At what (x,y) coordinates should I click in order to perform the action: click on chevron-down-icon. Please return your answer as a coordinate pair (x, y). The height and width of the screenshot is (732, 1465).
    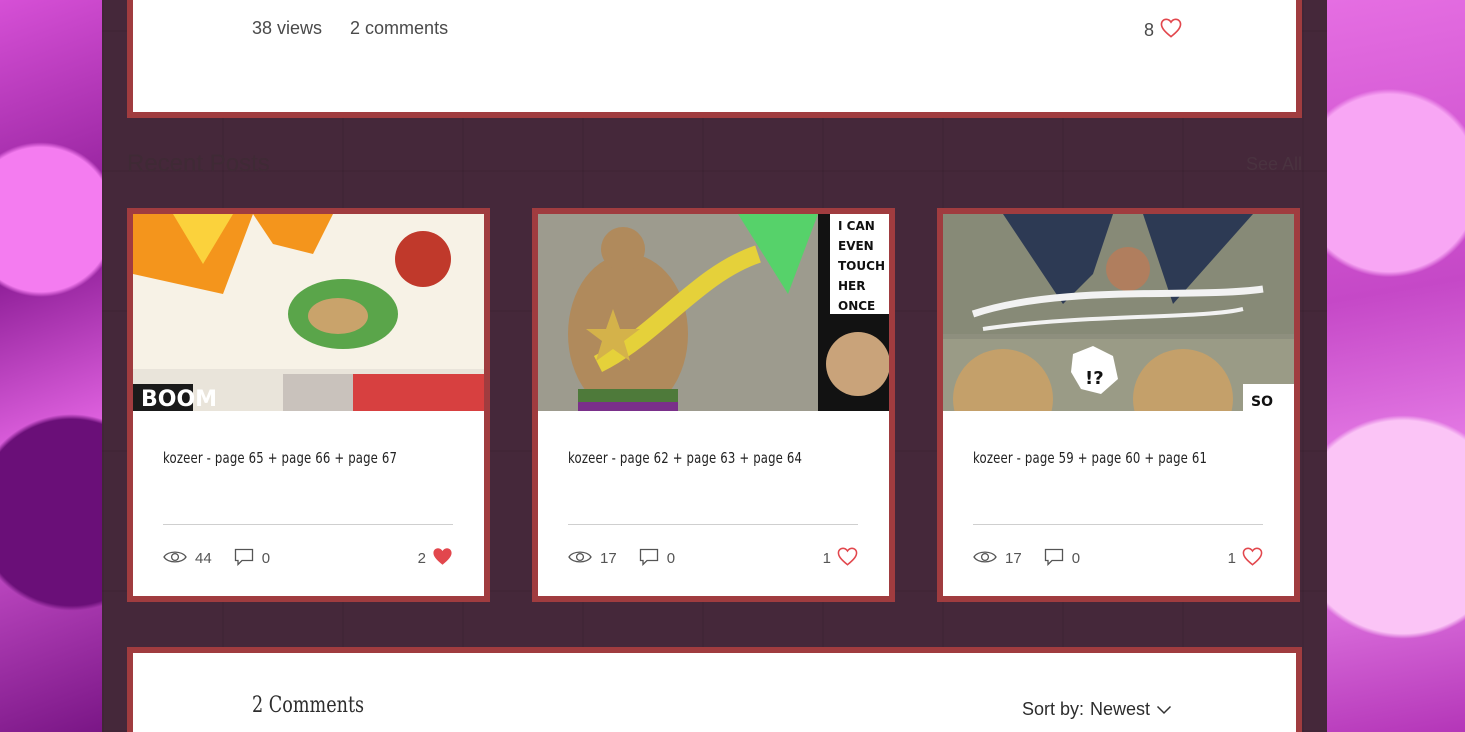
    Looking at the image, I should click on (1164, 709).